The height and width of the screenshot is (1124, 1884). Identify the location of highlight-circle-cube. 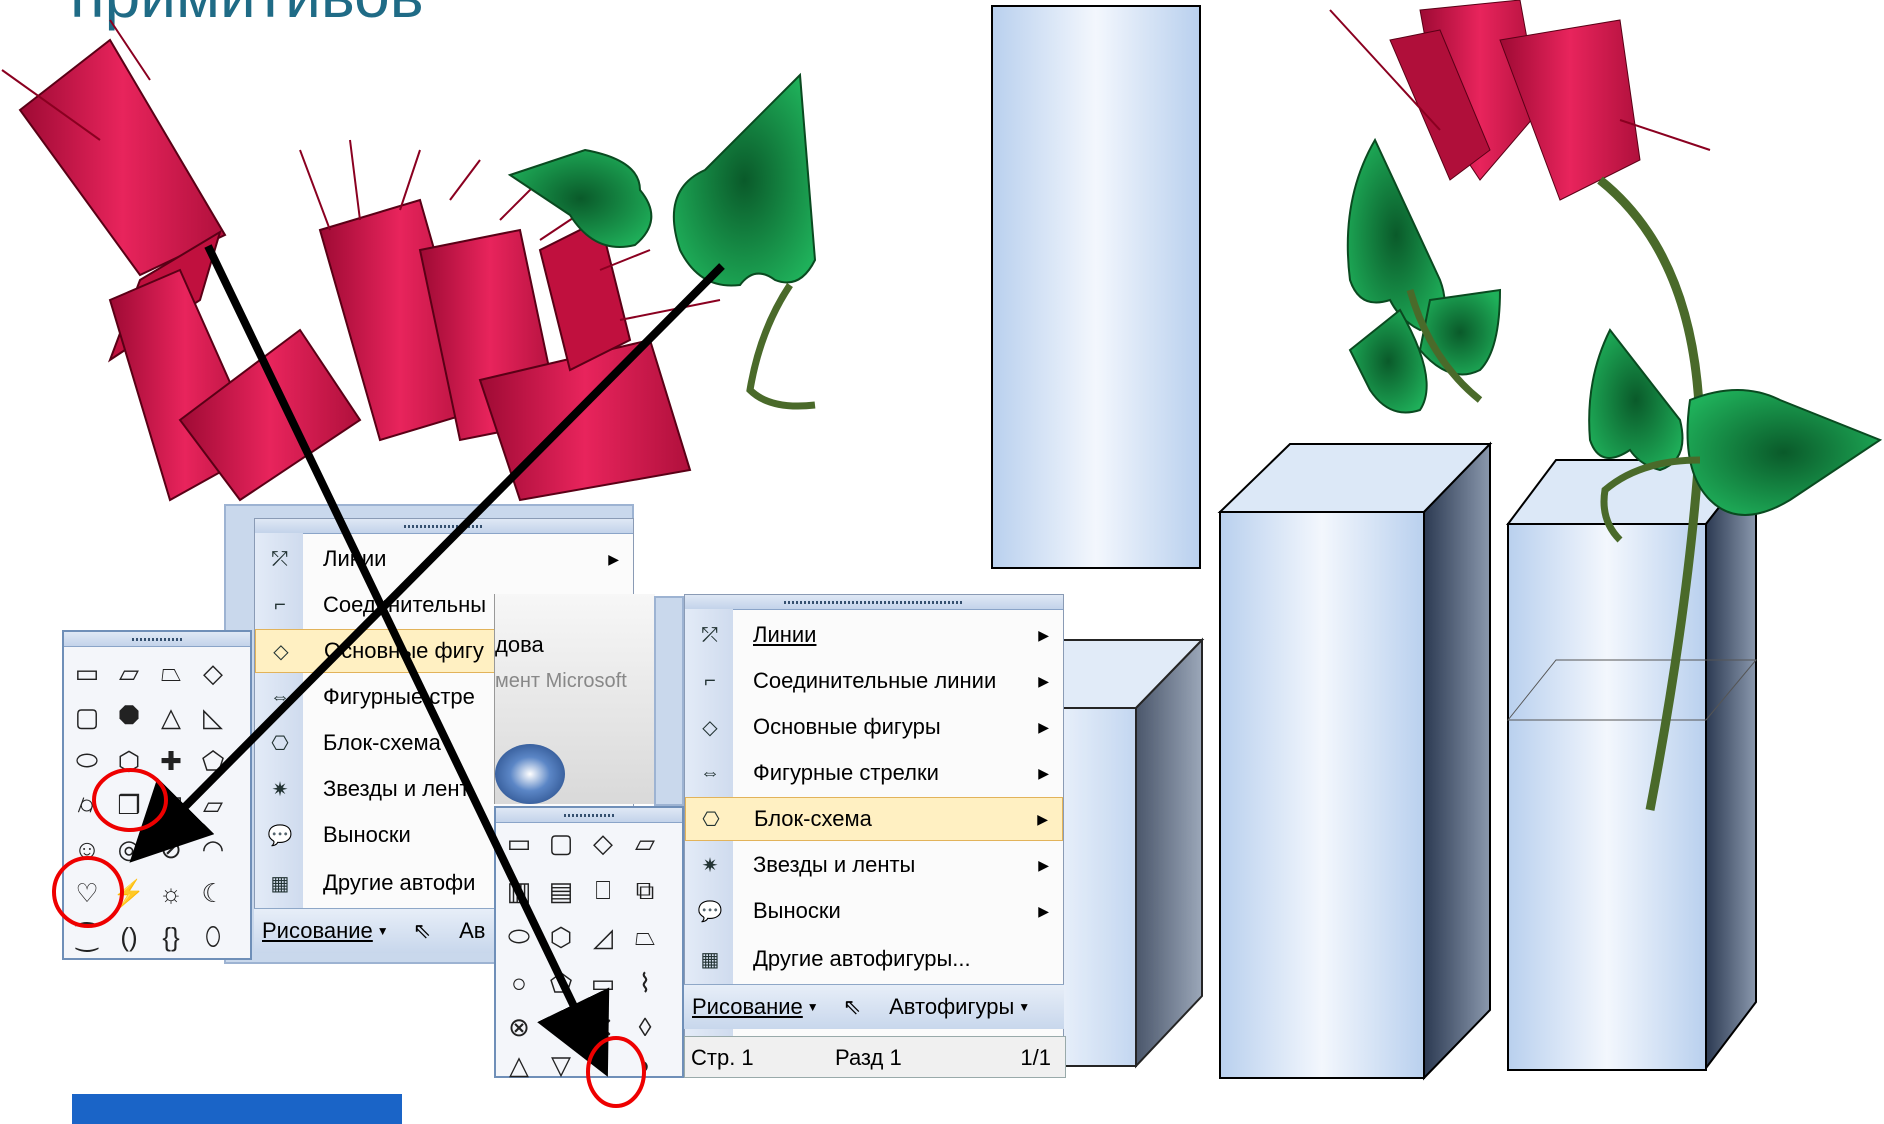
(130, 800).